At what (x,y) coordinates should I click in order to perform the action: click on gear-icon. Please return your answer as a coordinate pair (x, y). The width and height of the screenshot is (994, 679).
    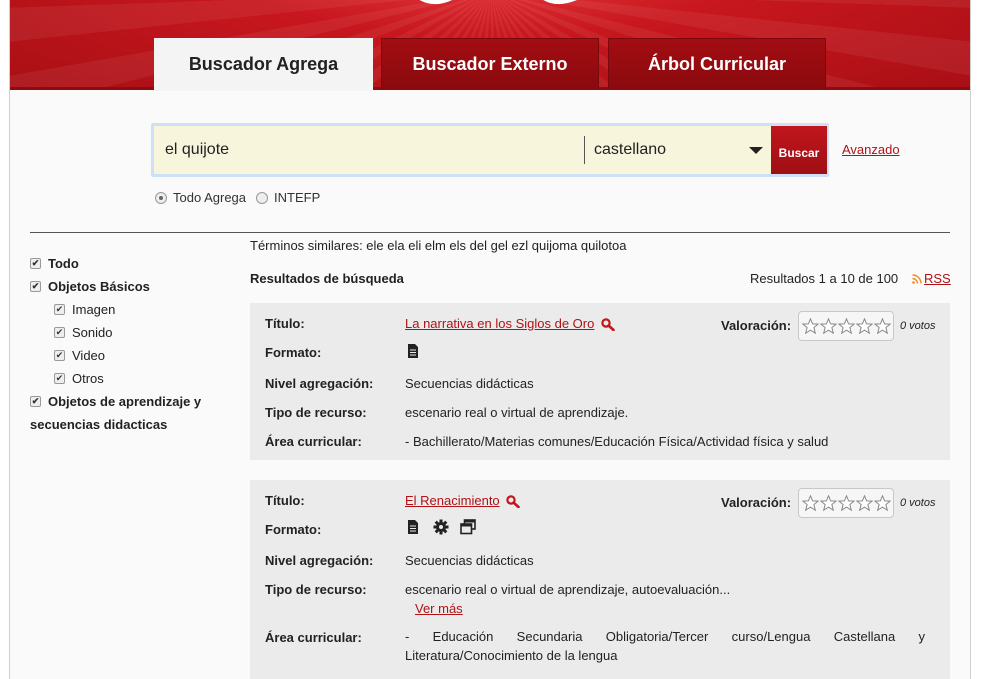
    Looking at the image, I should click on (441, 527).